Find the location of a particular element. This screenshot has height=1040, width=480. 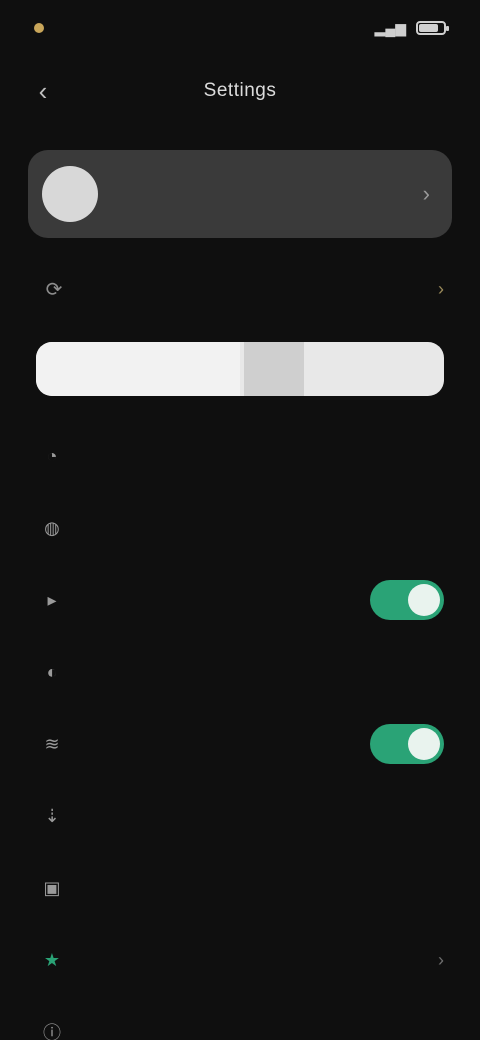

sync-text is located at coordinates (264, 289).